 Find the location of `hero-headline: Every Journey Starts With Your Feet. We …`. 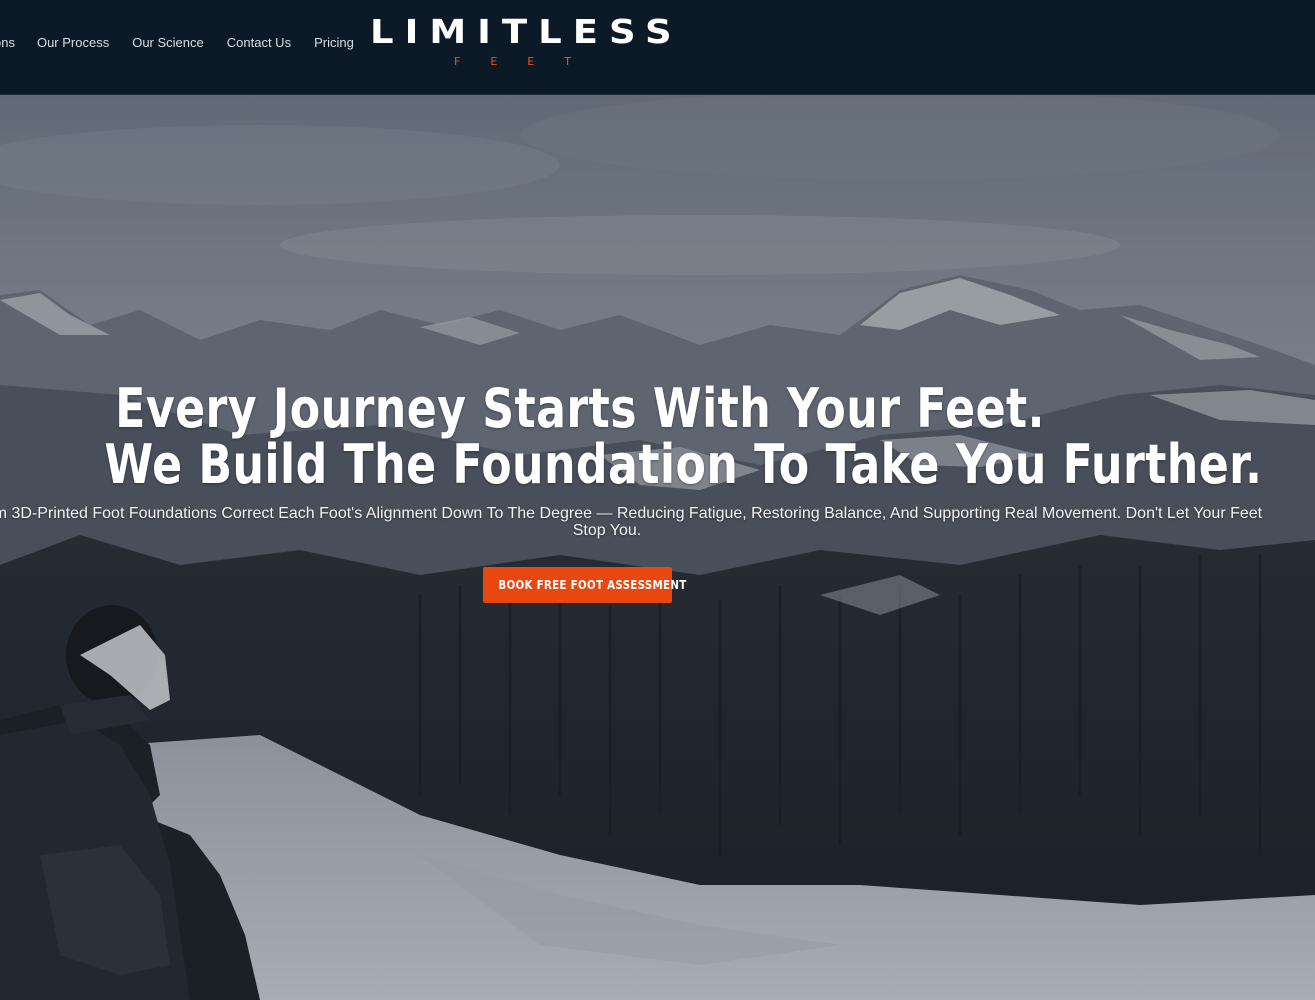

hero-headline: Every Journey Starts With Your Feet. We … is located at coordinates (683, 437).